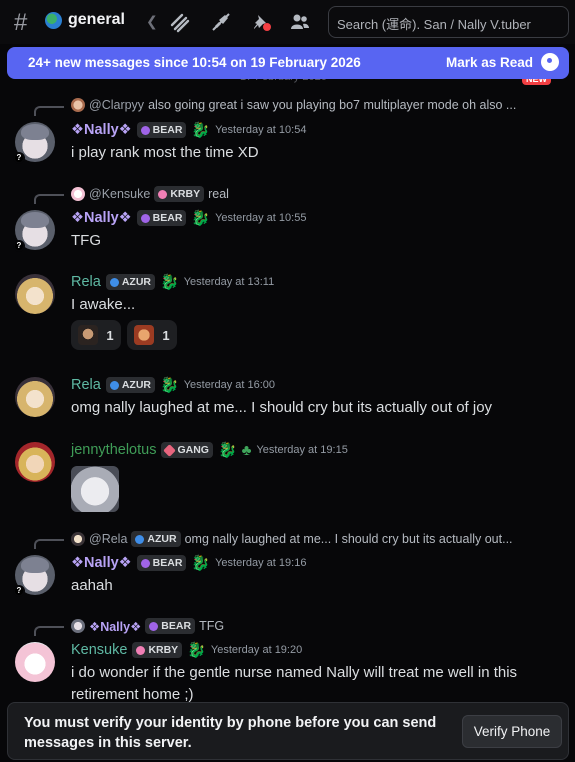 The width and height of the screenshot is (575, 762). What do you see at coordinates (229, 385) in the screenshot?
I see `timestamp: Yesterday at 16:00` at bounding box center [229, 385].